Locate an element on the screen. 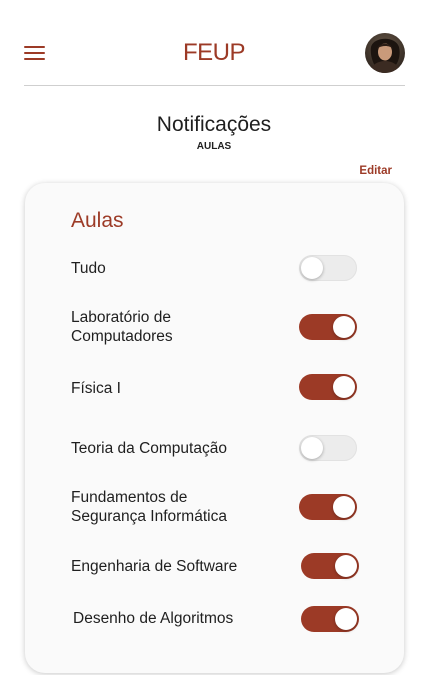 The height and width of the screenshot is (675, 428). setting-label: Teoria da Computação is located at coordinates (149, 448).